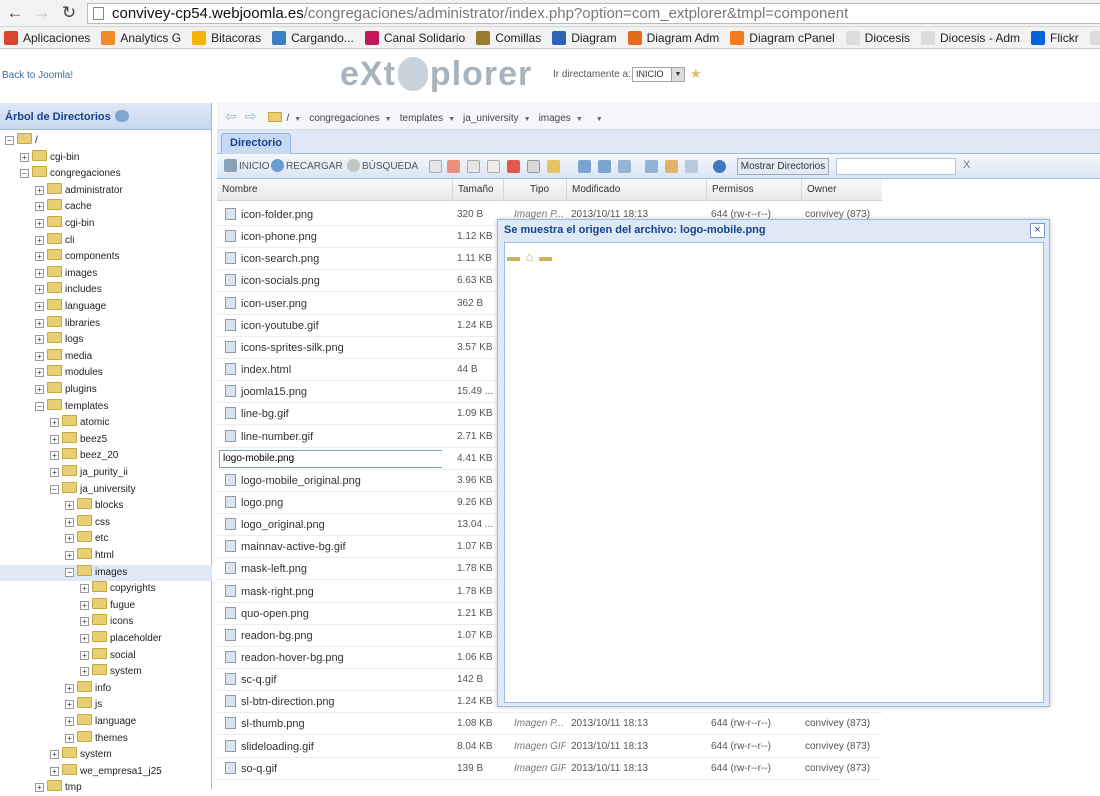 This screenshot has height=796, width=1100. Describe the element at coordinates (142, 37) in the screenshot. I see `bookmark-item: Analytics G` at that location.